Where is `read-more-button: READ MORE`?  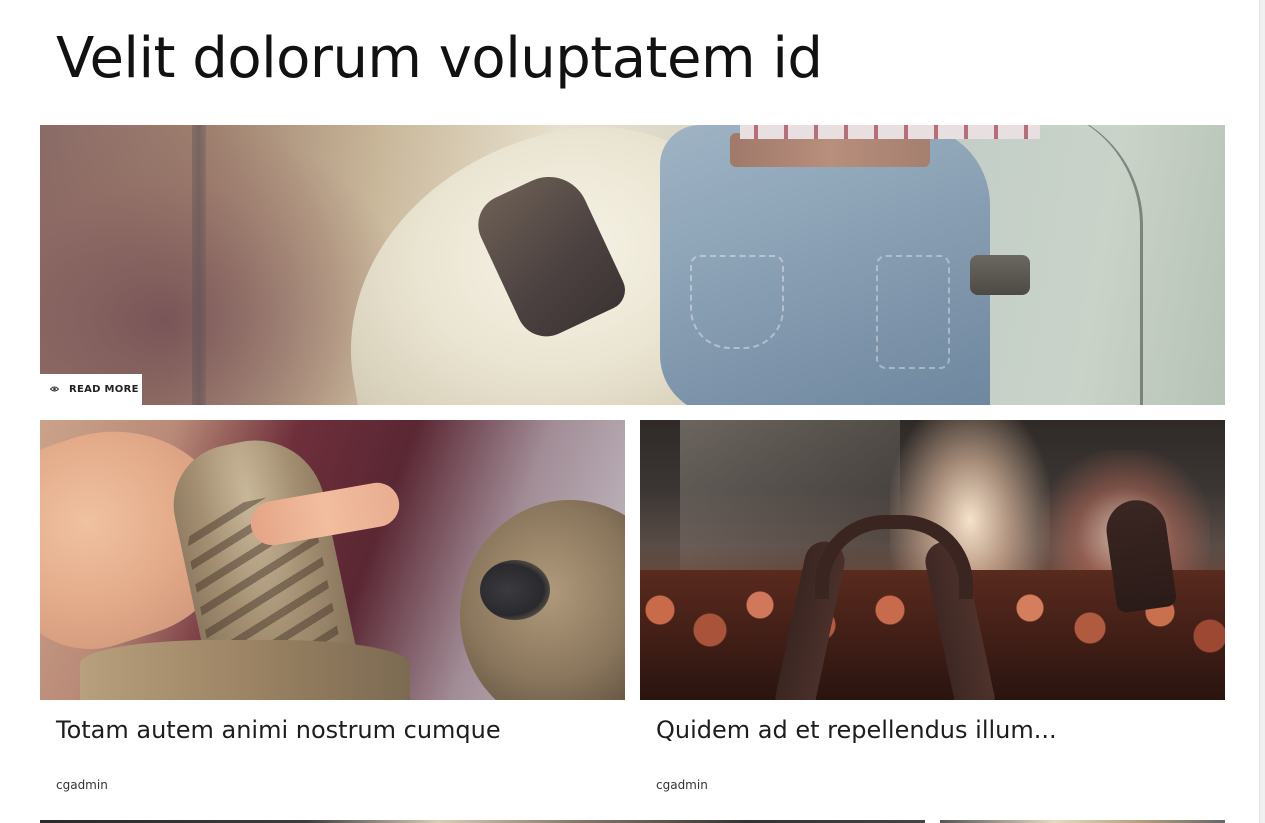 read-more-button: READ MORE is located at coordinates (91, 389).